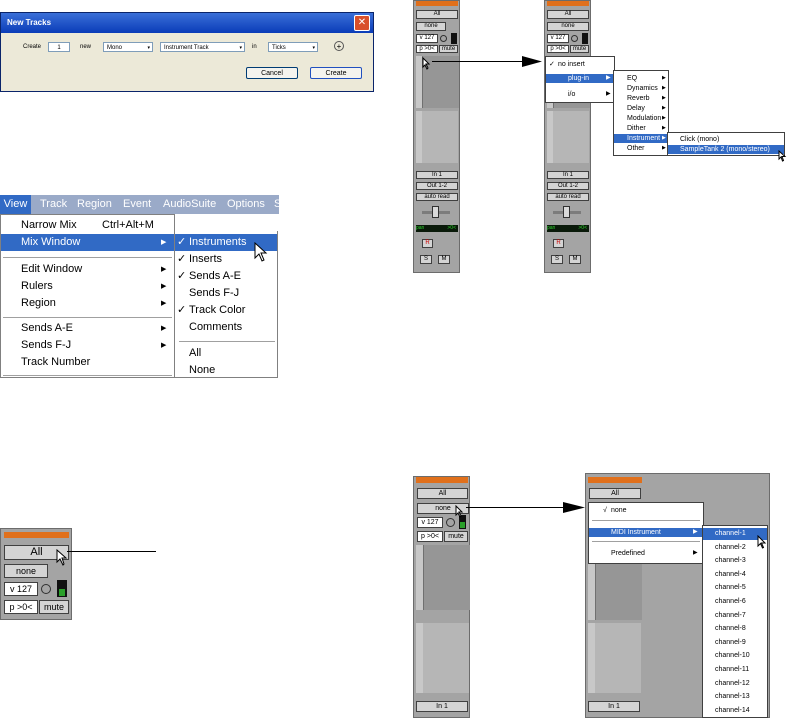 The height and width of the screenshot is (718, 787). Describe the element at coordinates (435, 212) in the screenshot. I see `fader-handle` at that location.